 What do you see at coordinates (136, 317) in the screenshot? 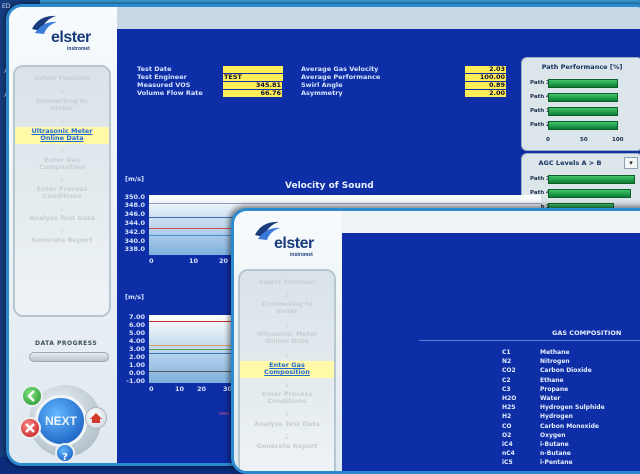
I see `y-tick: 7.00` at bounding box center [136, 317].